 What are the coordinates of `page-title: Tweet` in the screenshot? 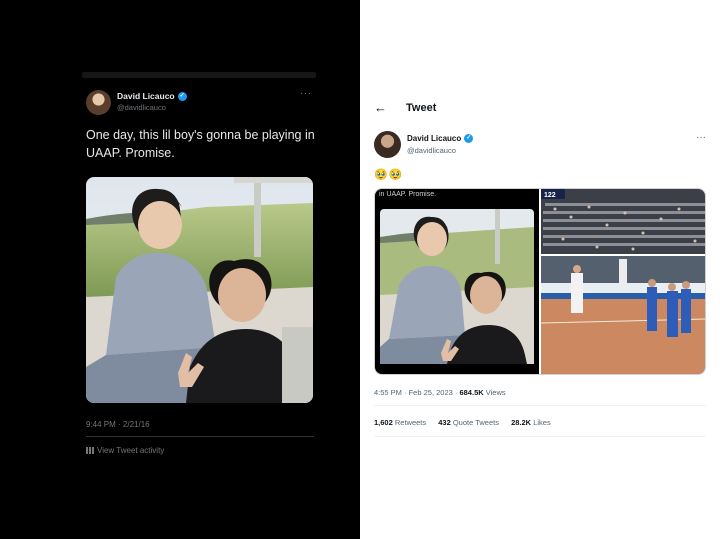 It's located at (421, 108).